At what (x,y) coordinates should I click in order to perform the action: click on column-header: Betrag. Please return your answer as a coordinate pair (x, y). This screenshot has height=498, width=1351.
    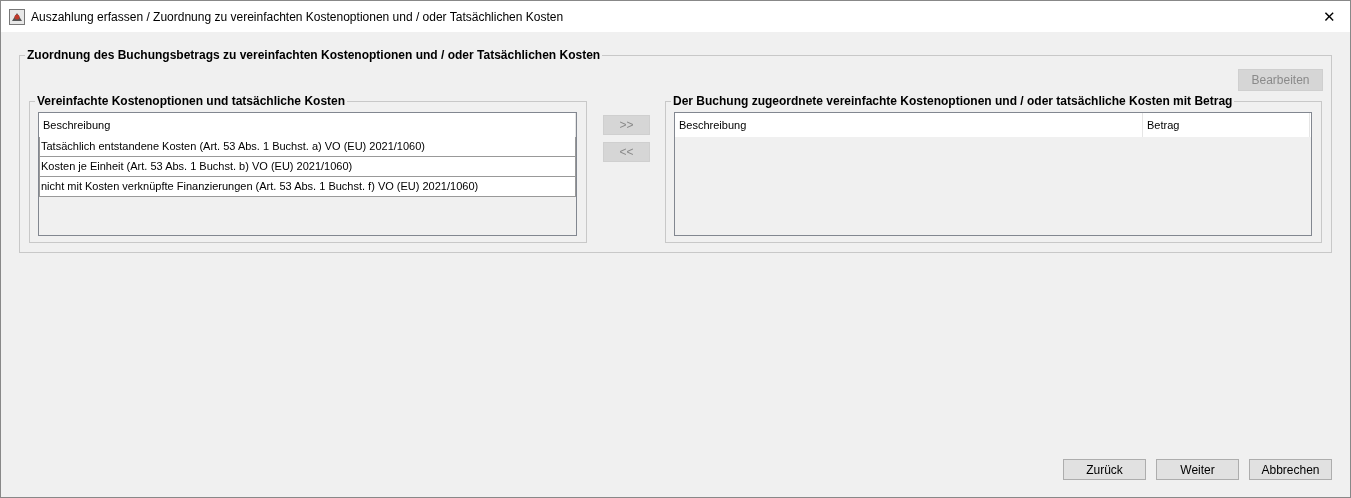
    Looking at the image, I should click on (1226, 125).